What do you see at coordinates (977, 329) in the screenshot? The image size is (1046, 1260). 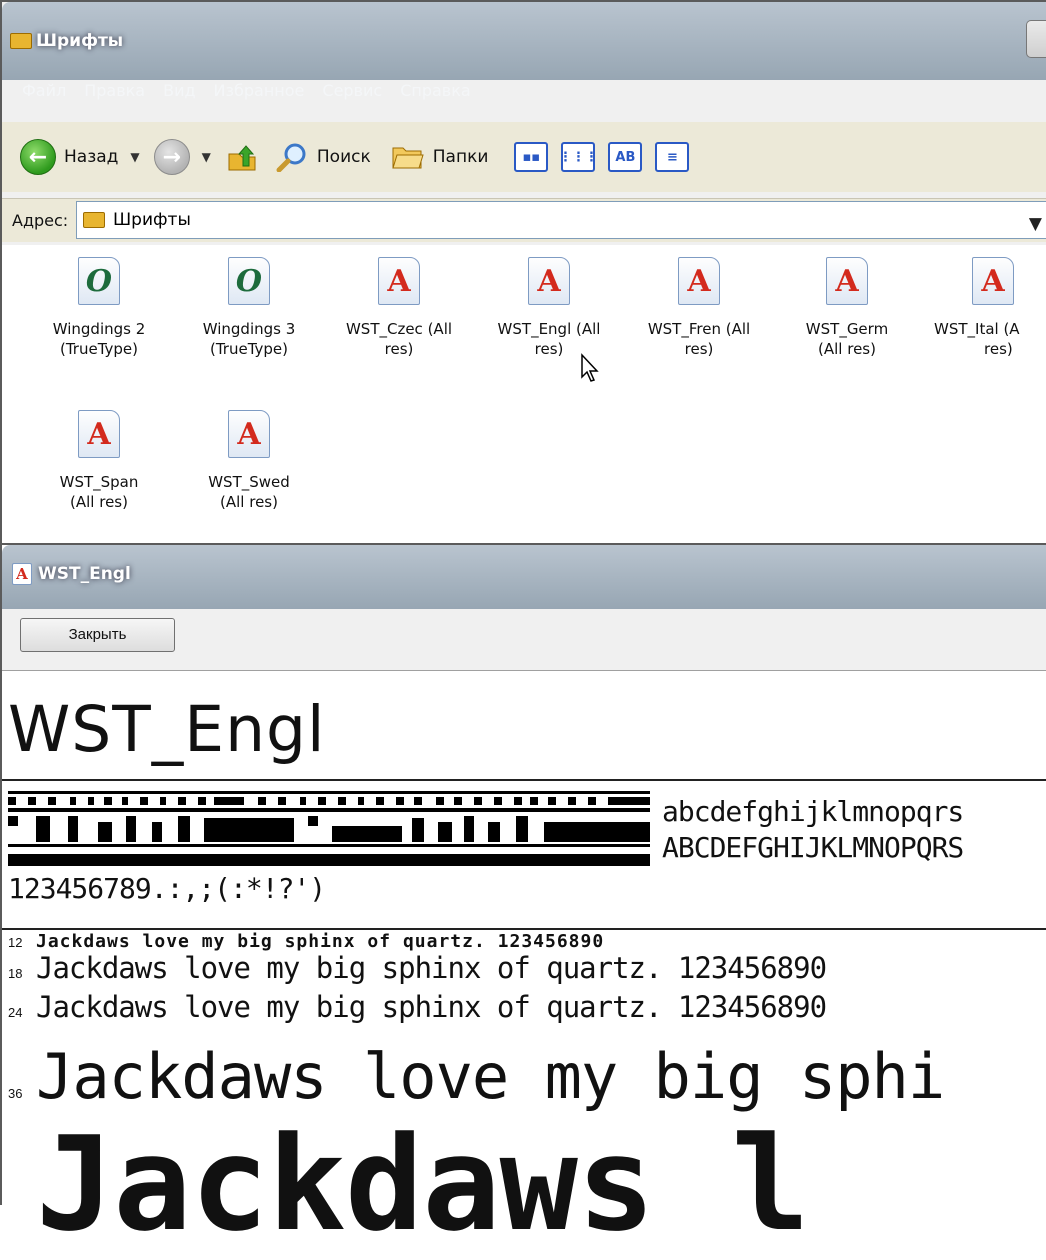 I see `file-name: WST_Ital (A` at bounding box center [977, 329].